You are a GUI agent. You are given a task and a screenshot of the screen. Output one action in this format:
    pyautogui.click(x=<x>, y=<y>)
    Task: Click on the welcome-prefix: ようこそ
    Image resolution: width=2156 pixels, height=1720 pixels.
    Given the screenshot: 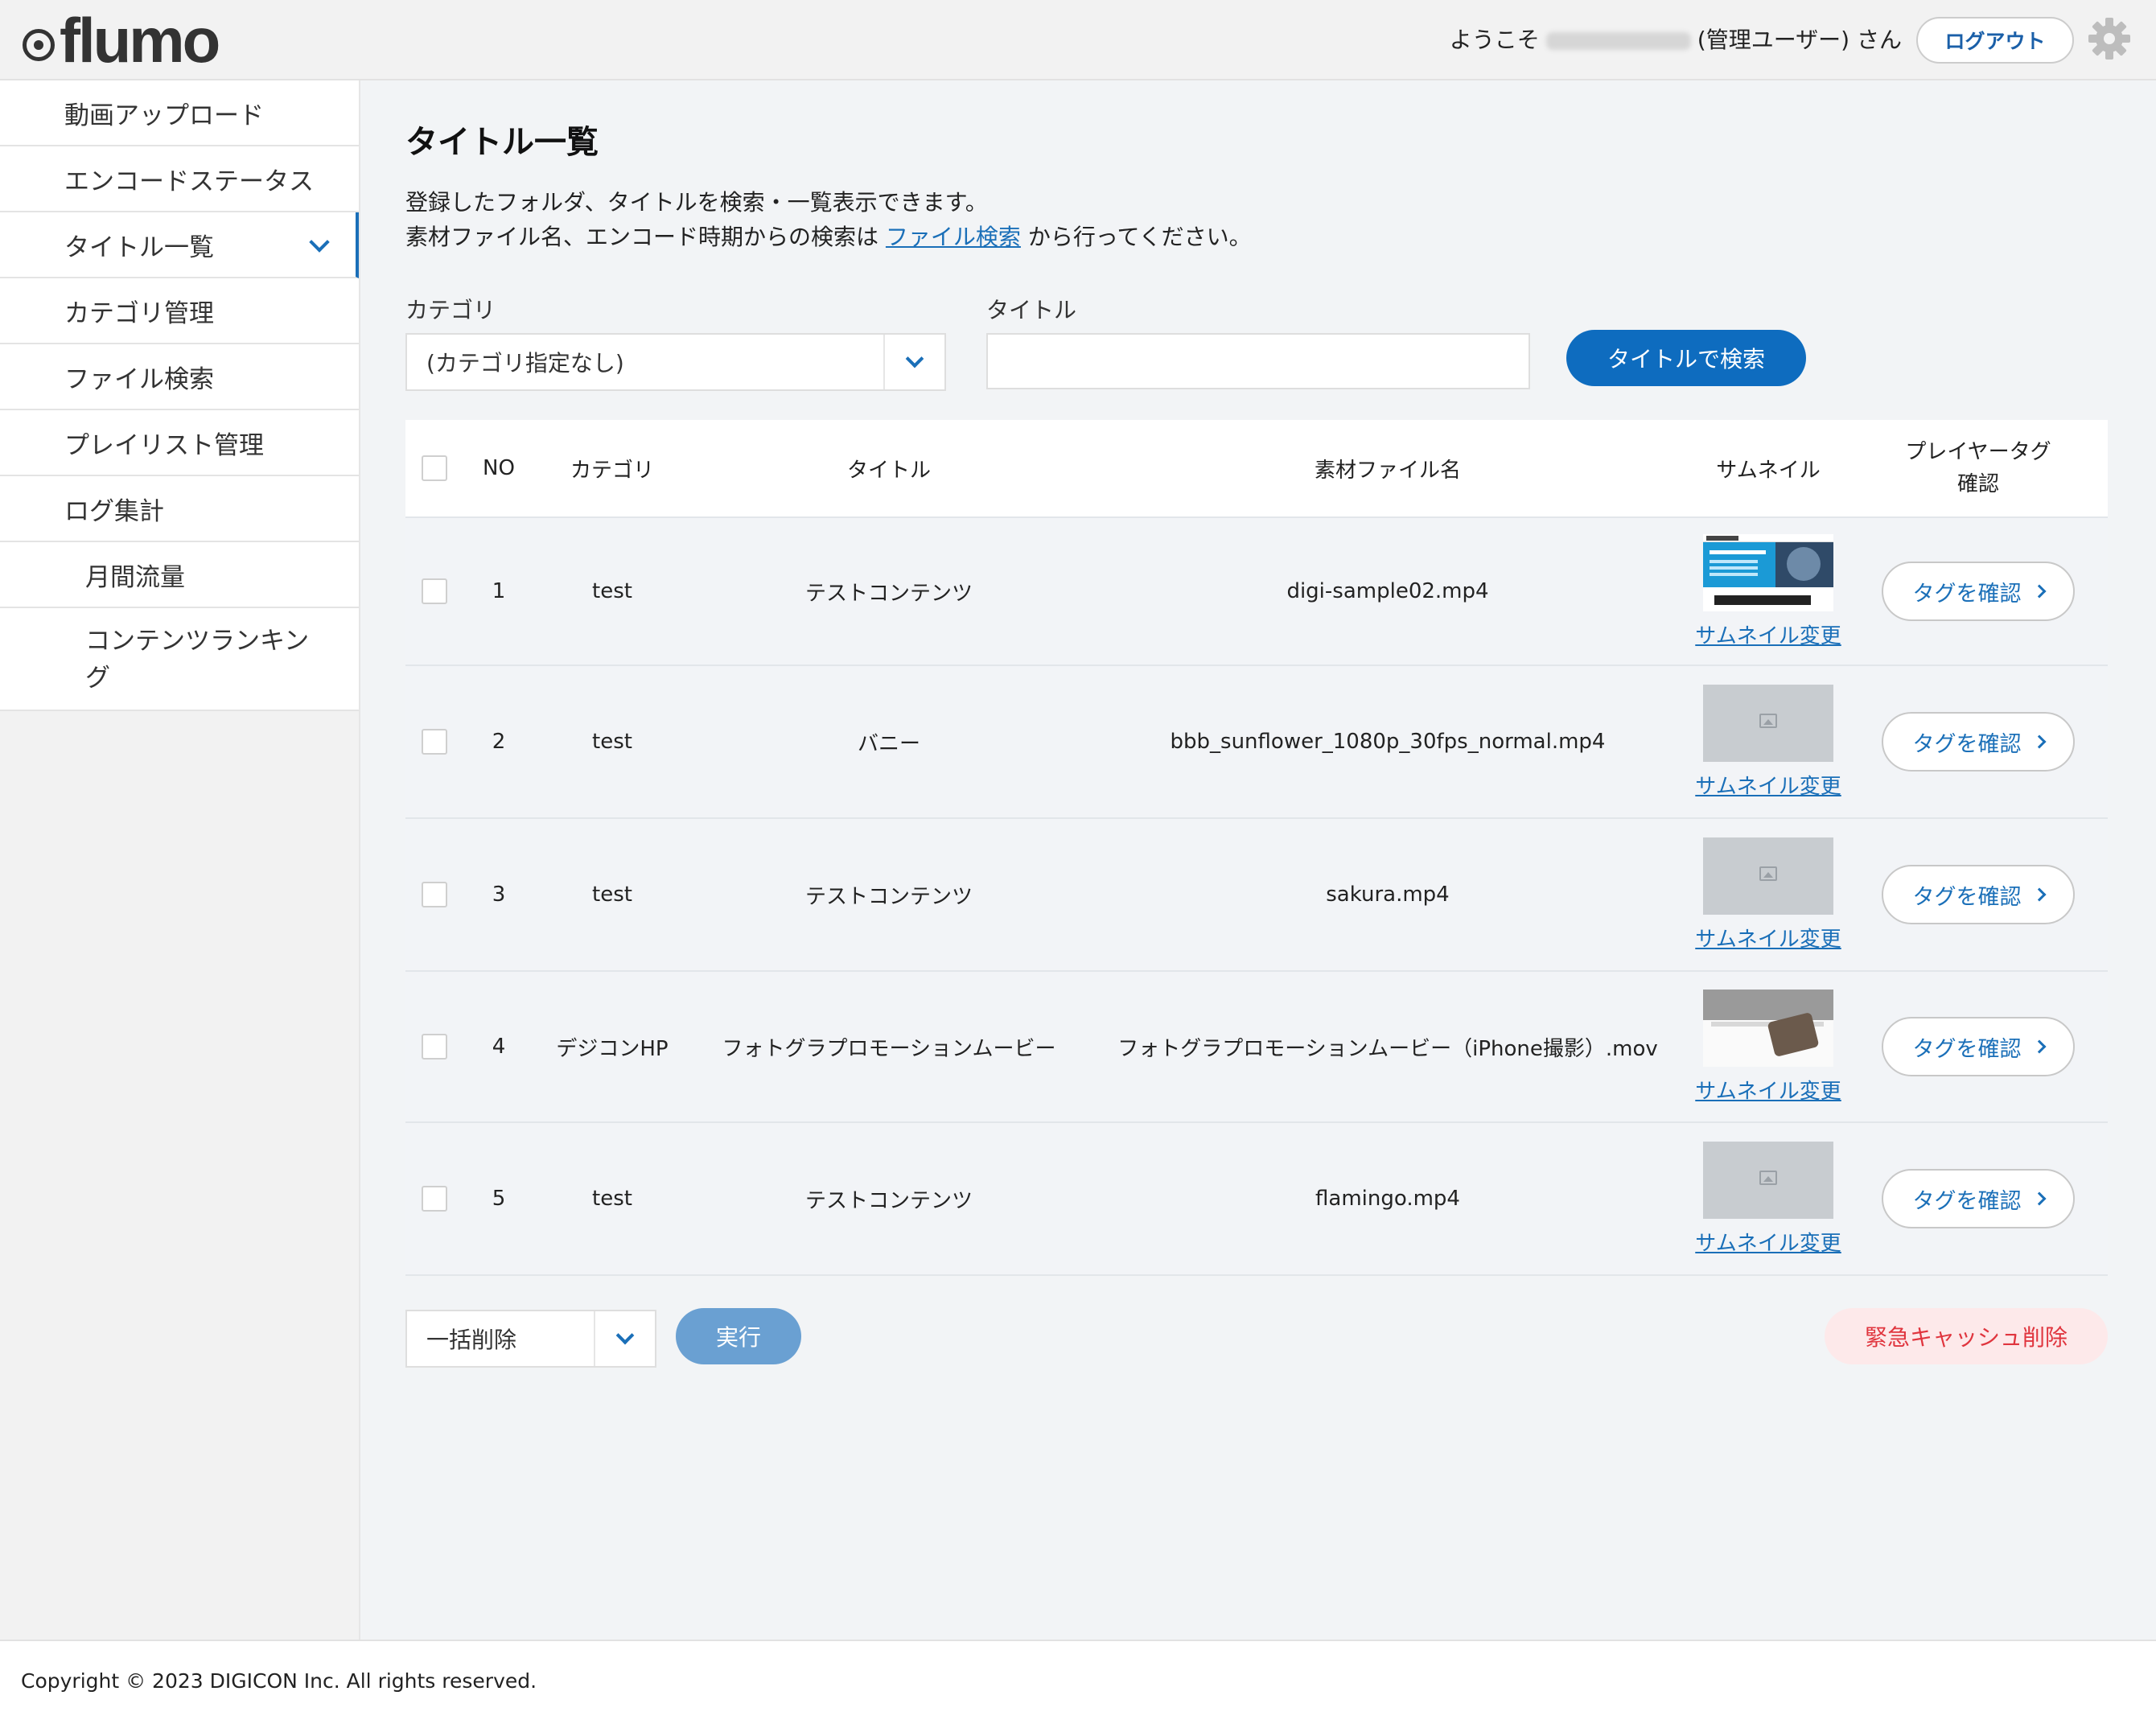 What is the action you would take?
    pyautogui.click(x=1494, y=40)
    